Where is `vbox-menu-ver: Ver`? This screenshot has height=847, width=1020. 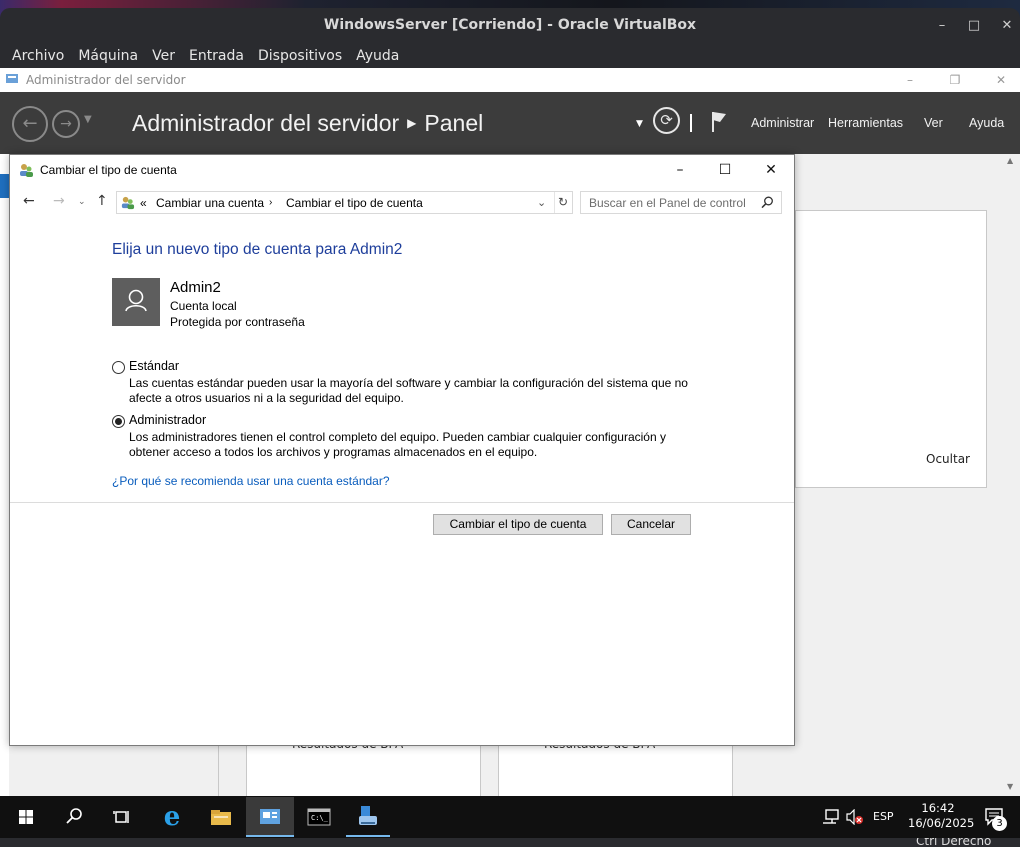 vbox-menu-ver: Ver is located at coordinates (163, 55).